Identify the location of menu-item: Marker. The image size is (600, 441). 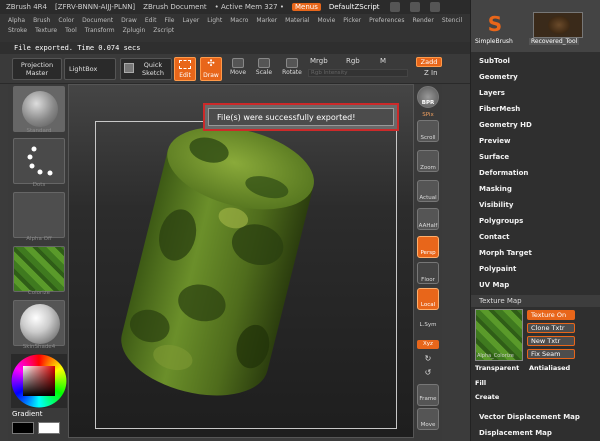
(266, 20).